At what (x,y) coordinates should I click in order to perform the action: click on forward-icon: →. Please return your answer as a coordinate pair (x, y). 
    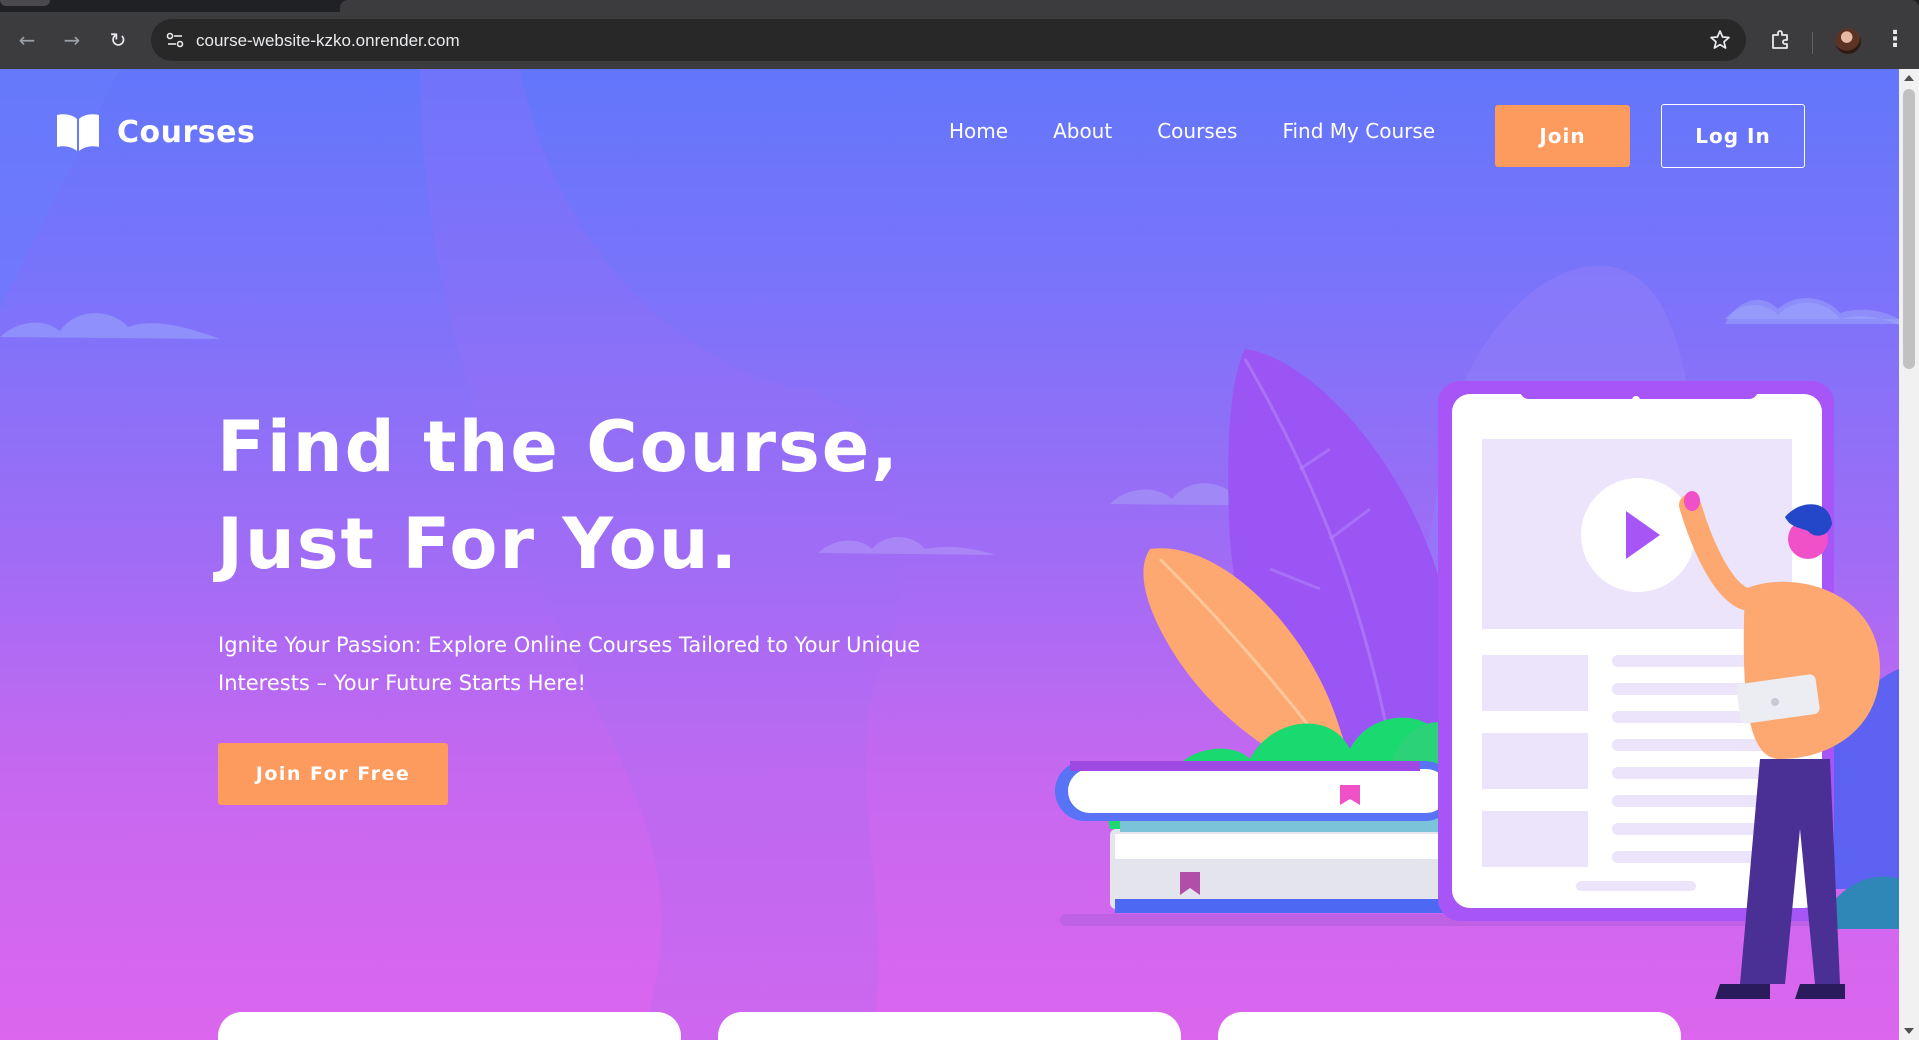
    Looking at the image, I should click on (72, 40).